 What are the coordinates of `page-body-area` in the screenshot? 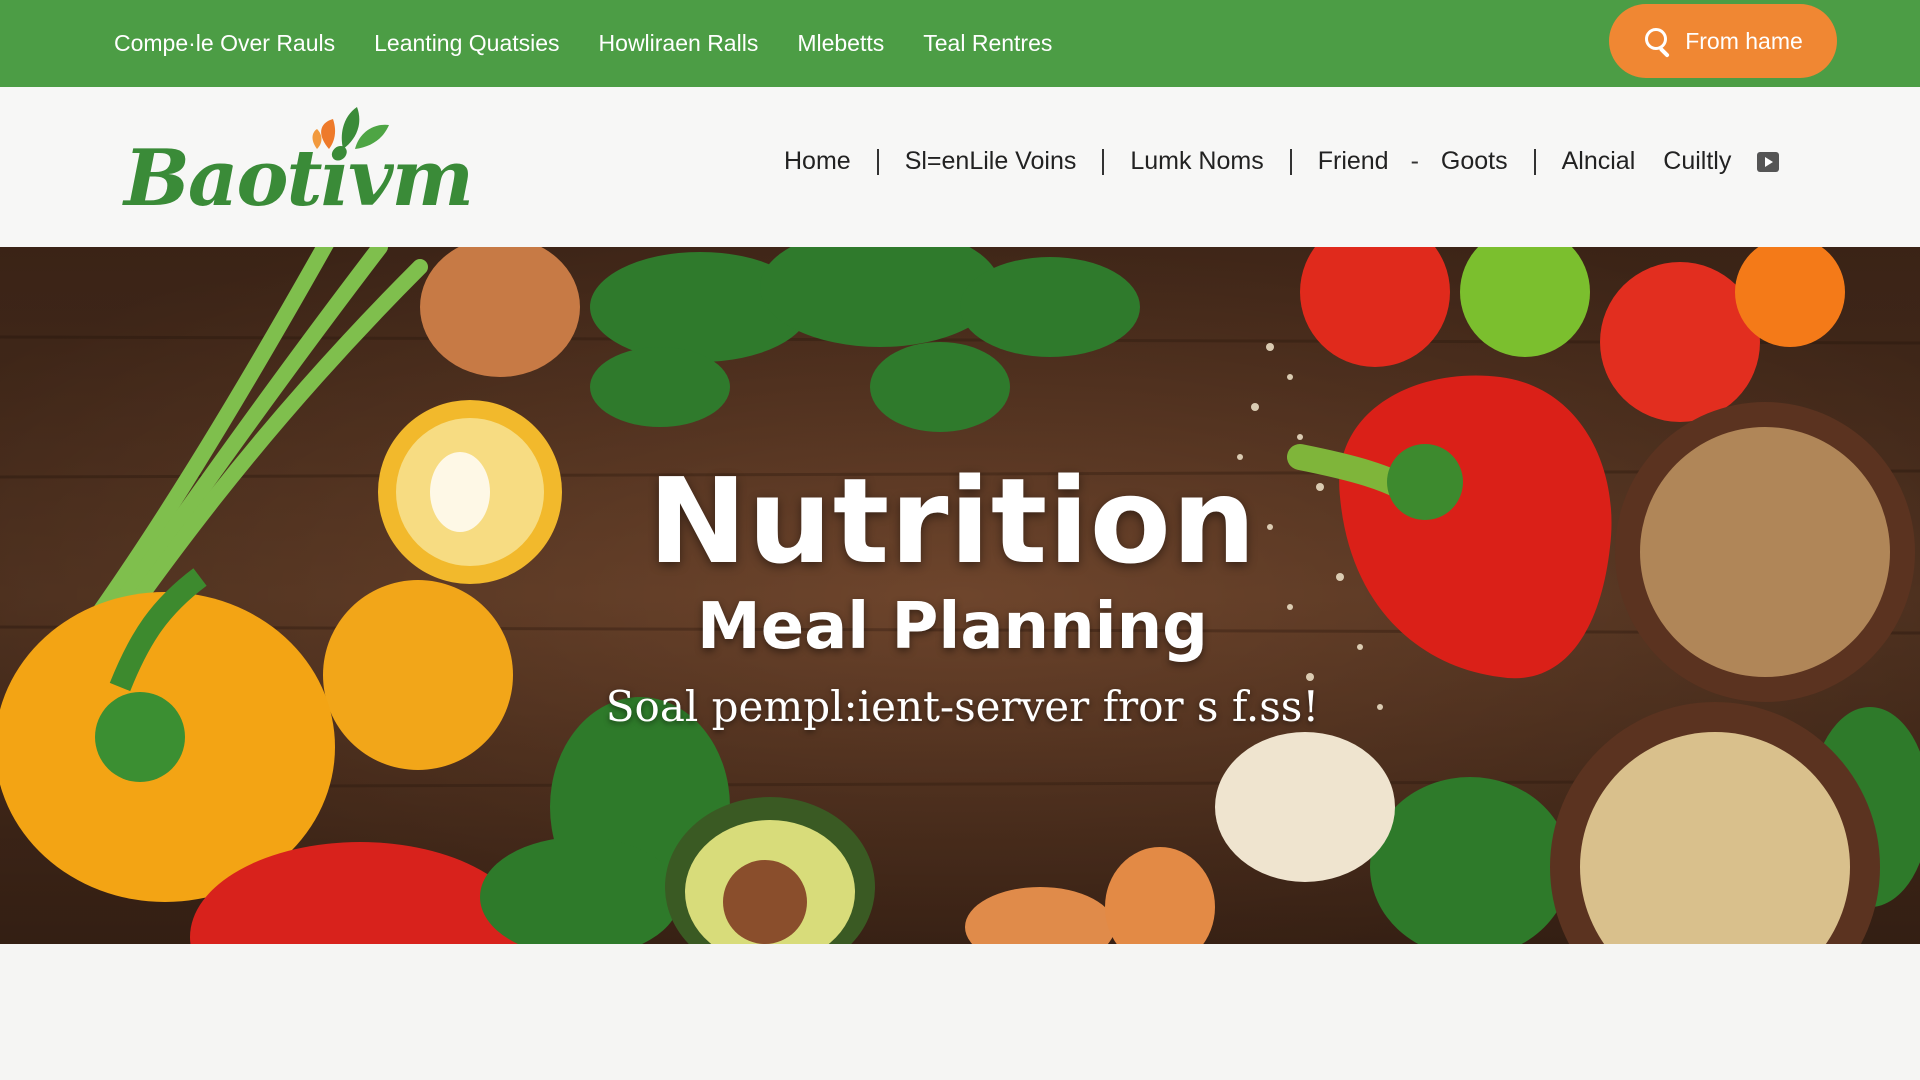 It's located at (960, 1012).